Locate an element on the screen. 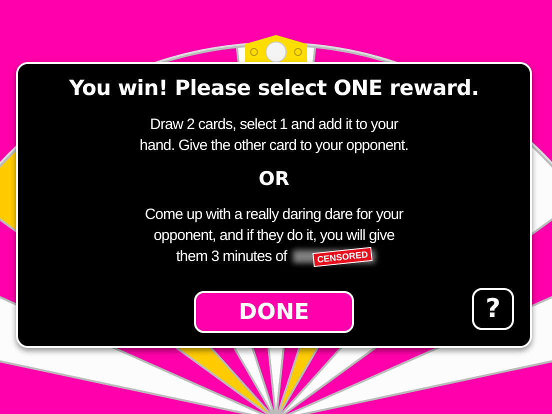 The width and height of the screenshot is (552, 414). help-button: ? is located at coordinates (493, 309).